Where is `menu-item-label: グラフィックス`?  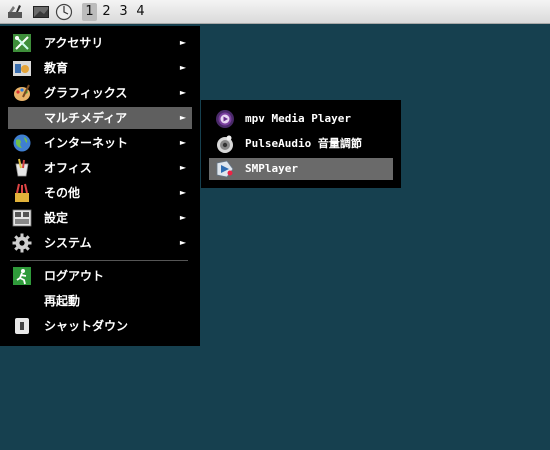 menu-item-label: グラフィックス is located at coordinates (86, 93).